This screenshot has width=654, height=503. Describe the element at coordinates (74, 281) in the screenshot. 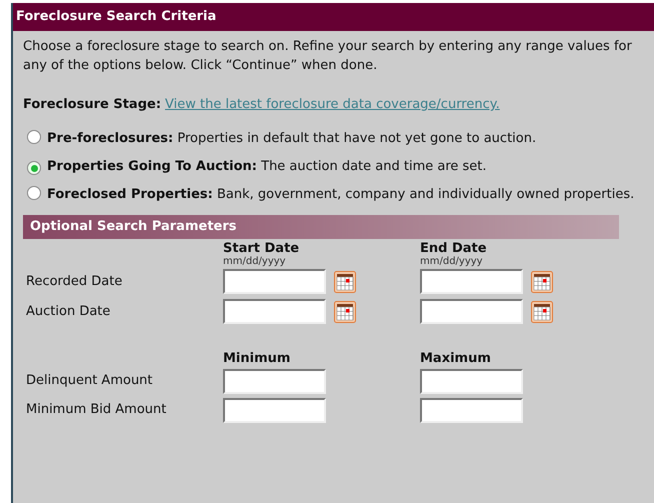

I see `row-label: Recorded Date` at that location.